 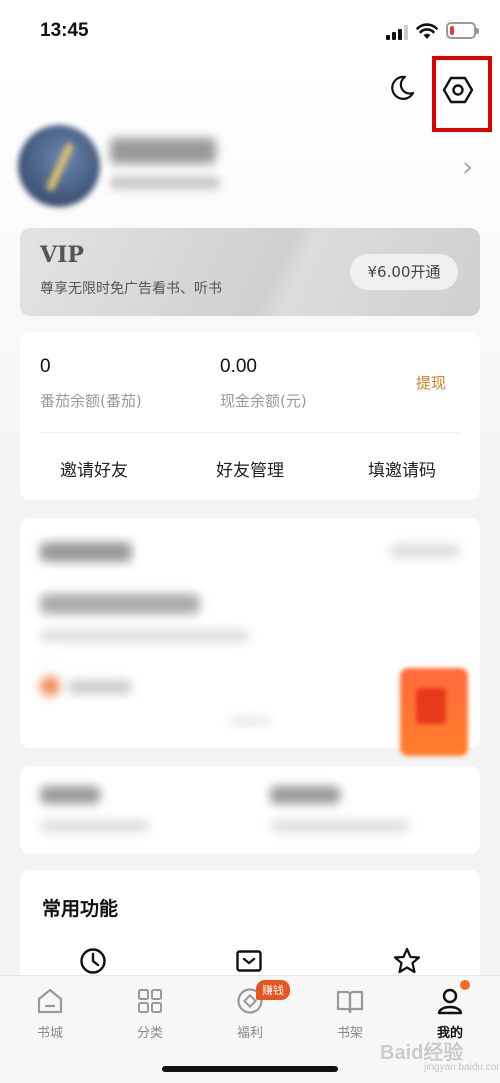 What do you see at coordinates (62, 255) in the screenshot?
I see `vip-title: VIP` at bounding box center [62, 255].